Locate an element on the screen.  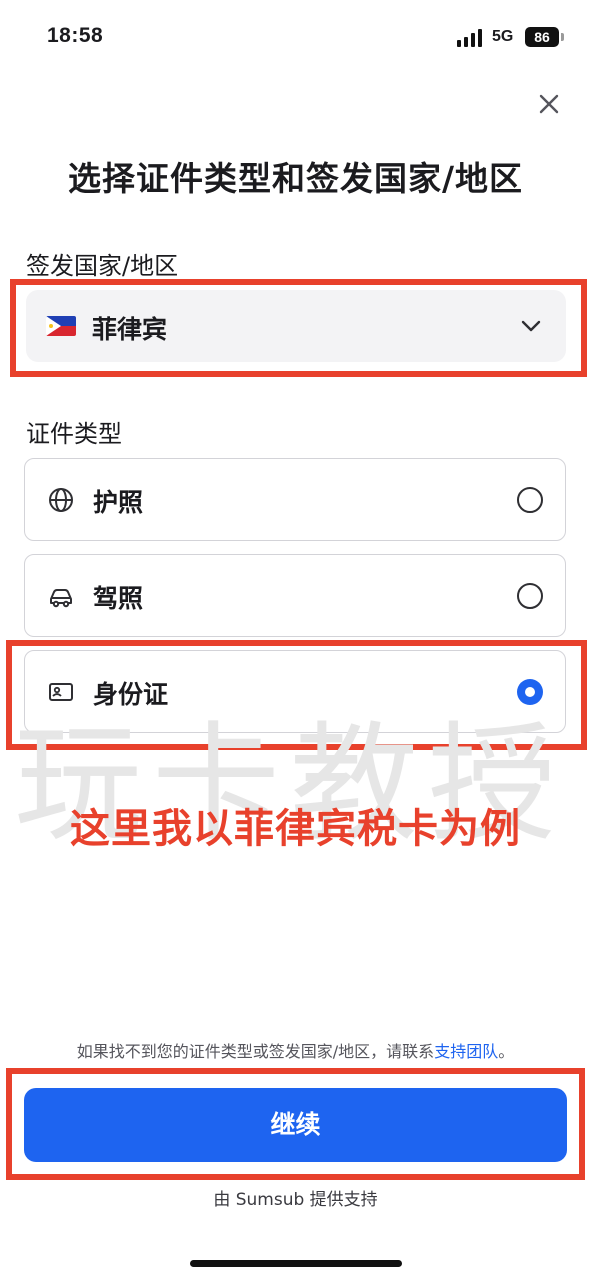
page-title: 选择证件类型和签发国家/地区 is located at coordinates (295, 178).